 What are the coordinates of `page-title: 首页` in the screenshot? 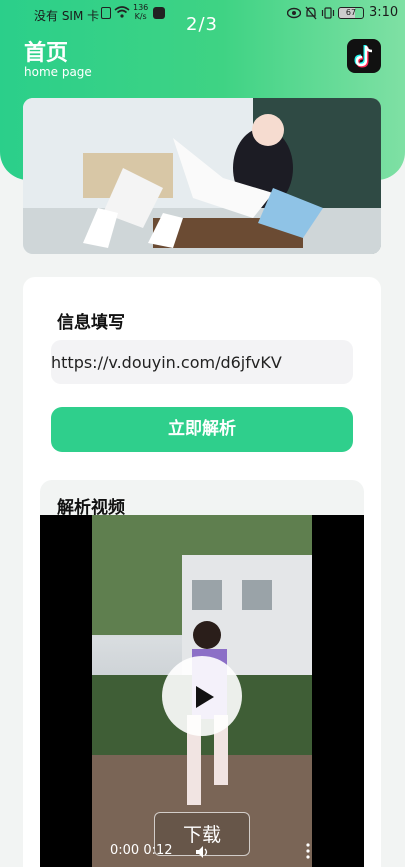 It's located at (46, 53).